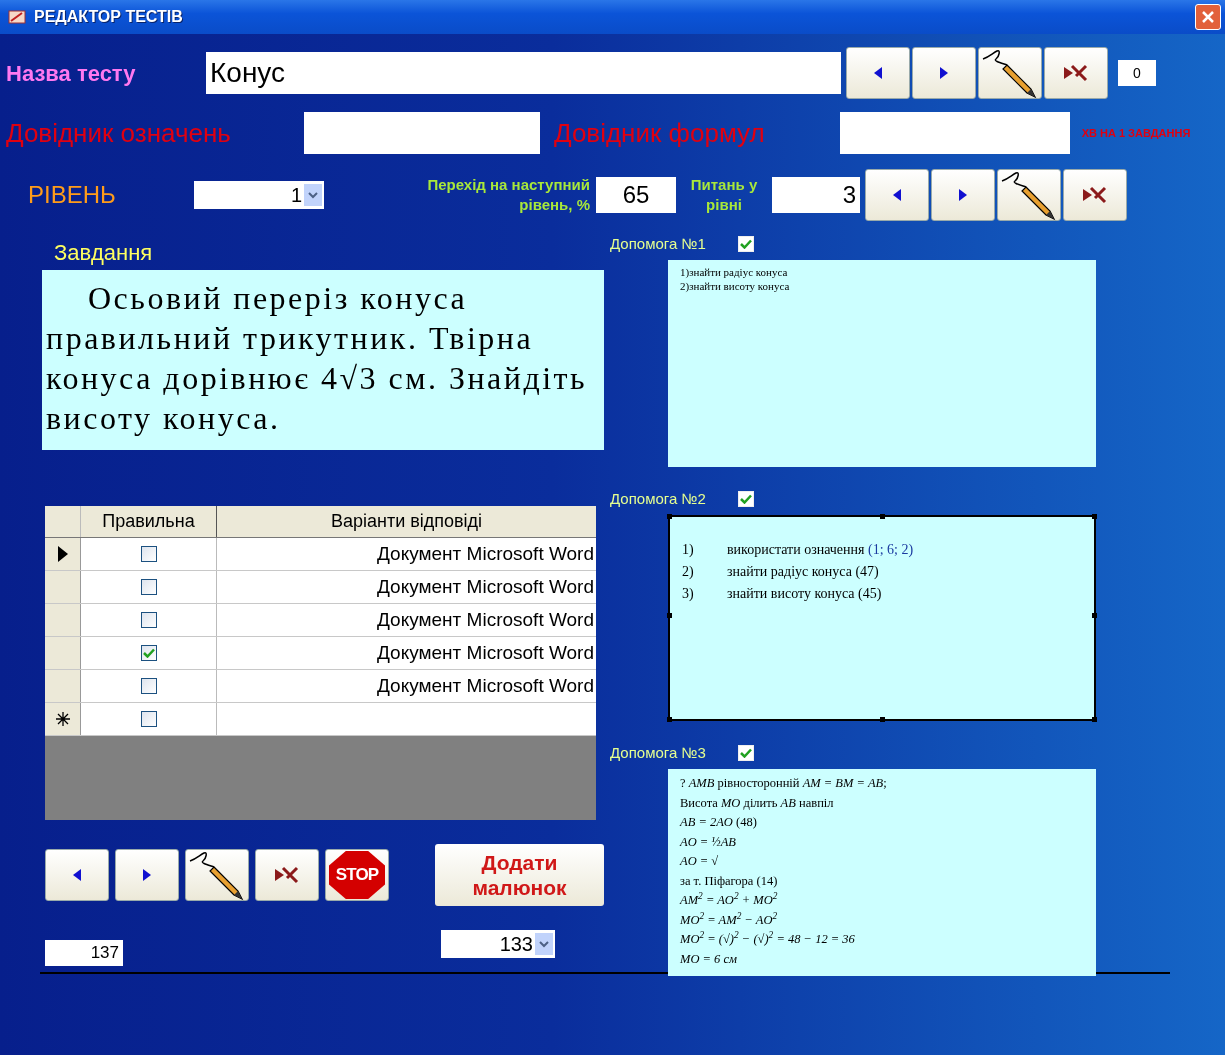 The width and height of the screenshot is (1225, 1055). What do you see at coordinates (816, 195) in the screenshot?
I see `questions-field: 3` at bounding box center [816, 195].